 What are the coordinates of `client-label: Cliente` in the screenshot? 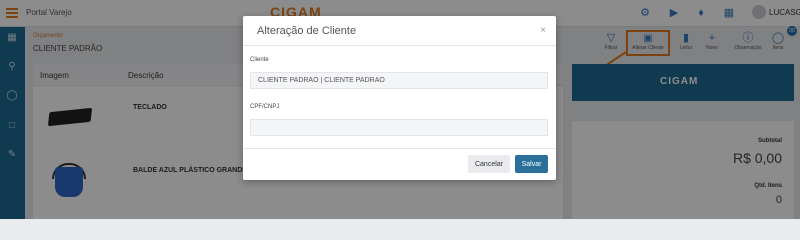 It's located at (259, 60).